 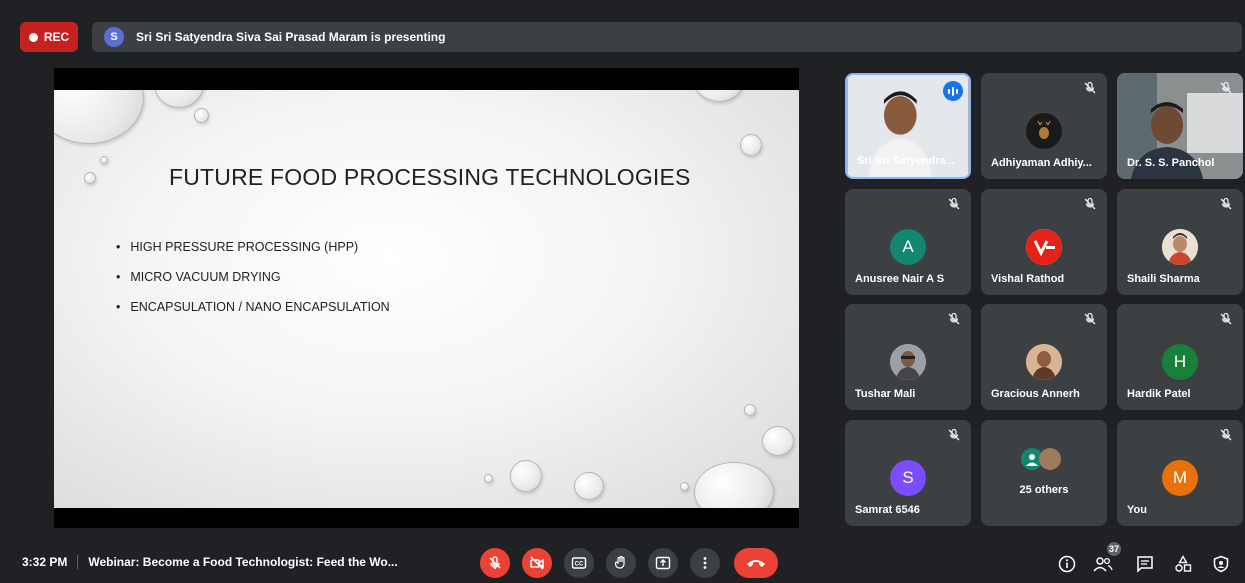 What do you see at coordinates (885, 394) in the screenshot?
I see `participant-name: Tushar Mali` at bounding box center [885, 394].